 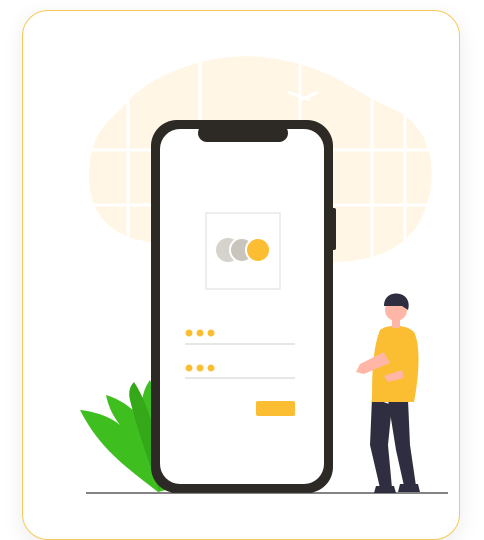 What do you see at coordinates (243, 251) in the screenshot?
I see `payment-card-icon` at bounding box center [243, 251].